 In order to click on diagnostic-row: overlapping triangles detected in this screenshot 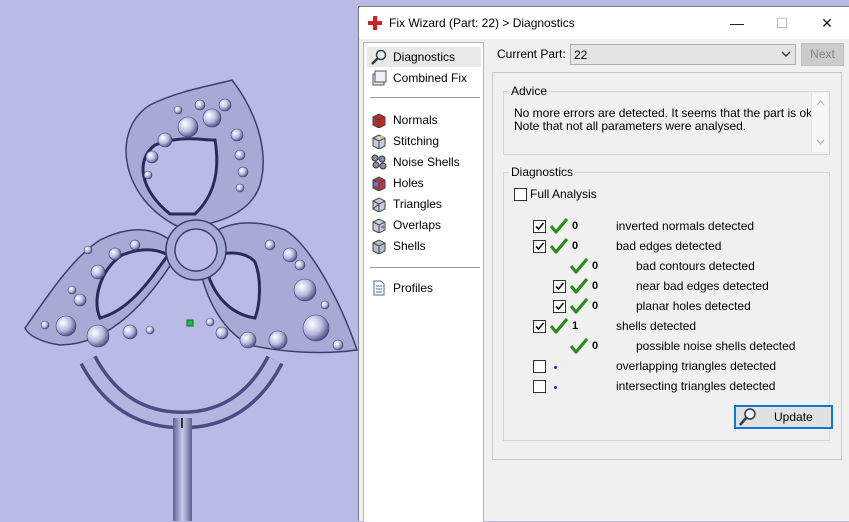, I will do `click(664, 367)`.